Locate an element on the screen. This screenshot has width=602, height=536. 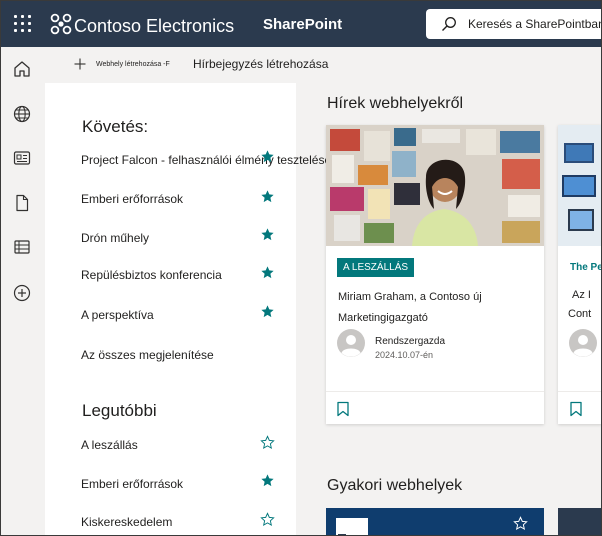
recent-item: Kiskereskedelem is located at coordinates (126, 522).